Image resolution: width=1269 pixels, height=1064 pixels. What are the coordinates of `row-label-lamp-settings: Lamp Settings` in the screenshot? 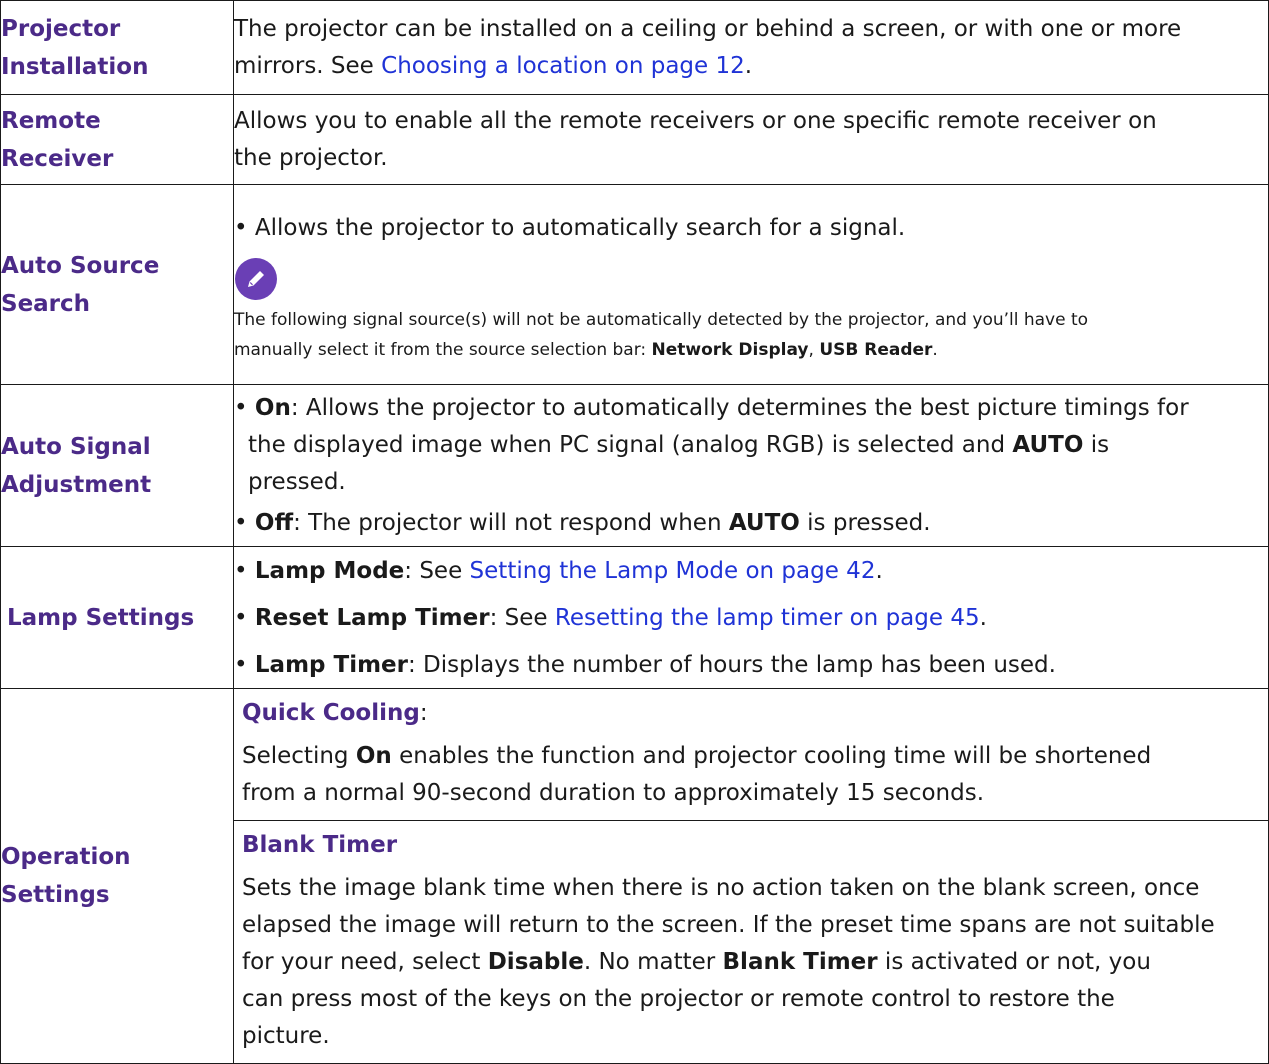 It's located at (117, 617).